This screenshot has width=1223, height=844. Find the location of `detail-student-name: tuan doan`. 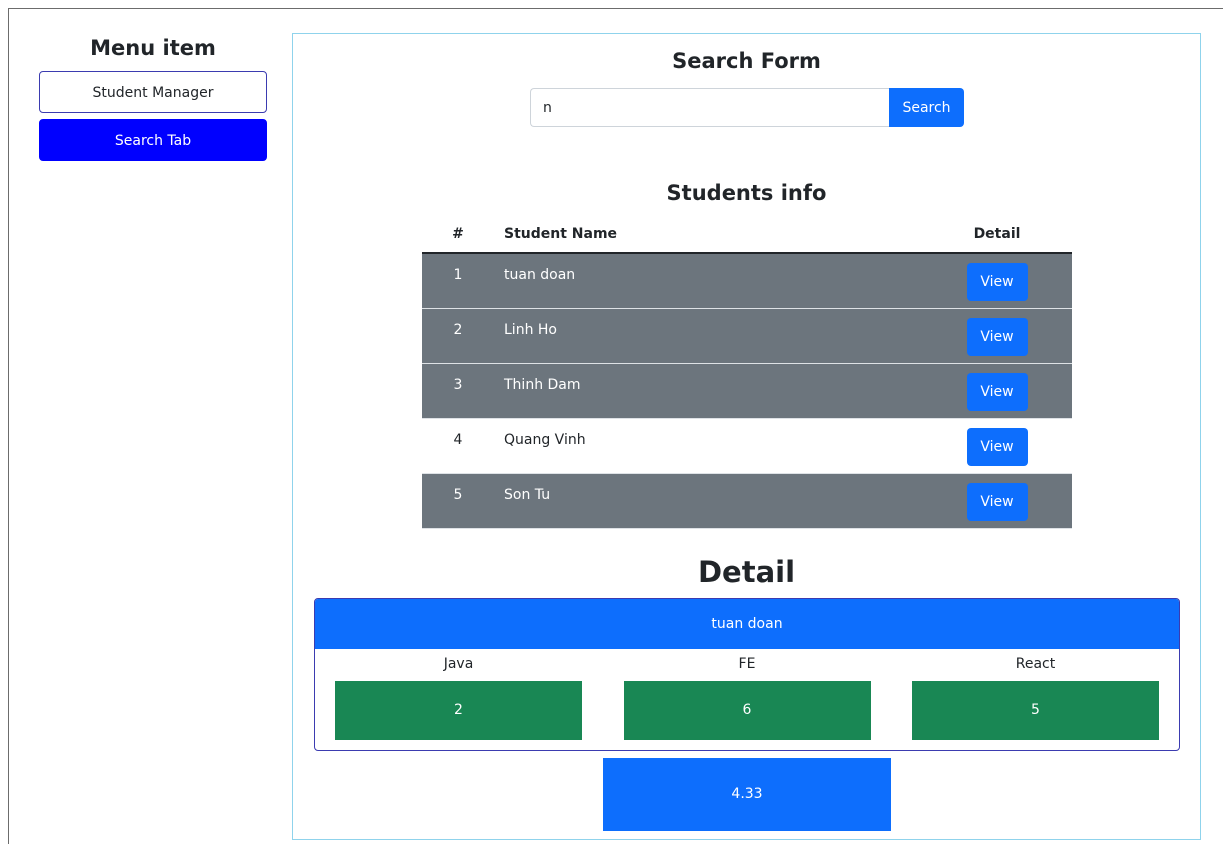

detail-student-name: tuan doan is located at coordinates (747, 624).